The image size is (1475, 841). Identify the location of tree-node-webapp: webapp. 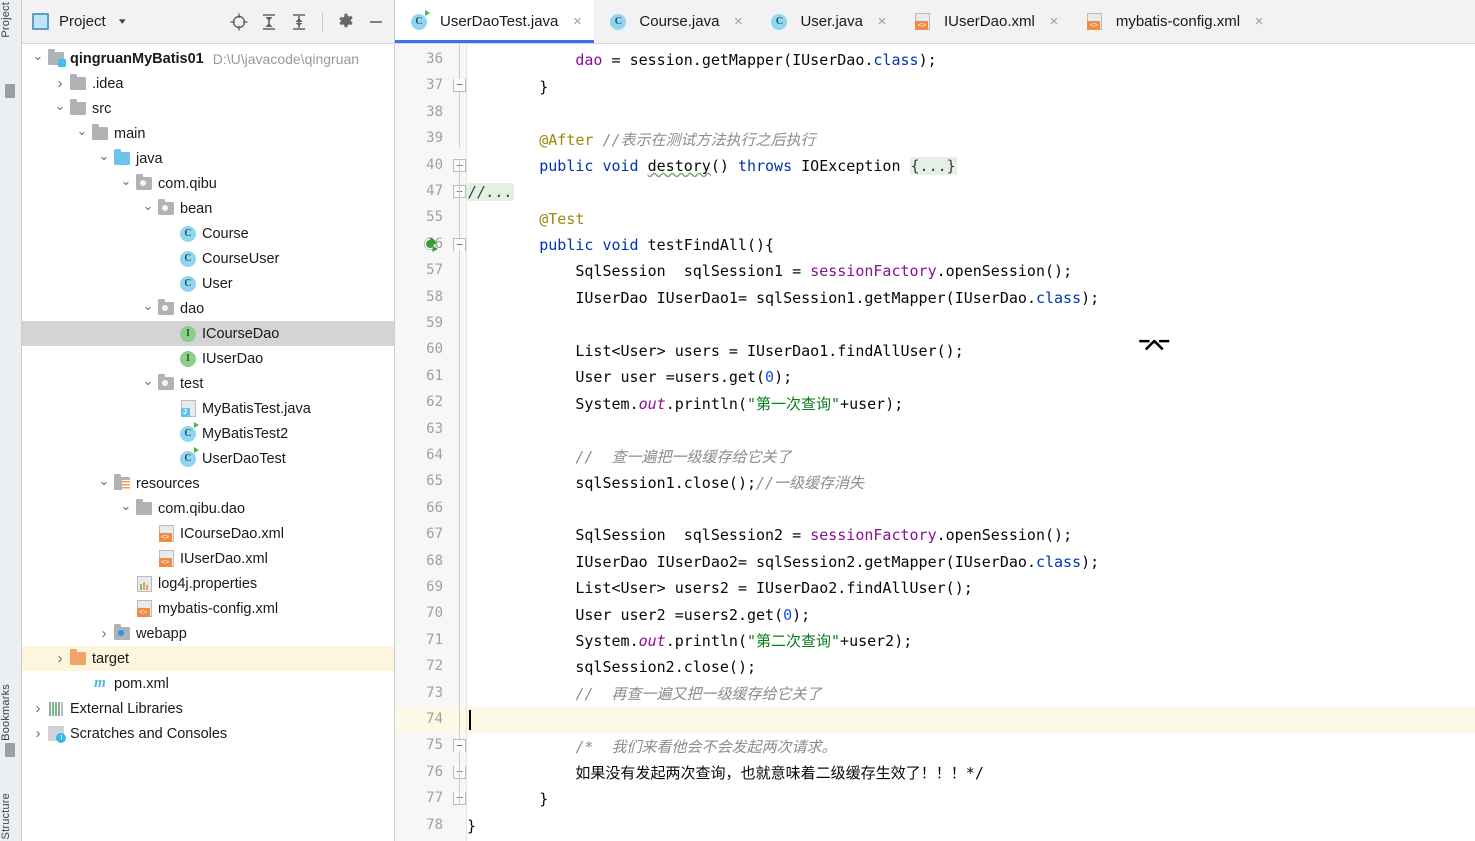
(208, 633).